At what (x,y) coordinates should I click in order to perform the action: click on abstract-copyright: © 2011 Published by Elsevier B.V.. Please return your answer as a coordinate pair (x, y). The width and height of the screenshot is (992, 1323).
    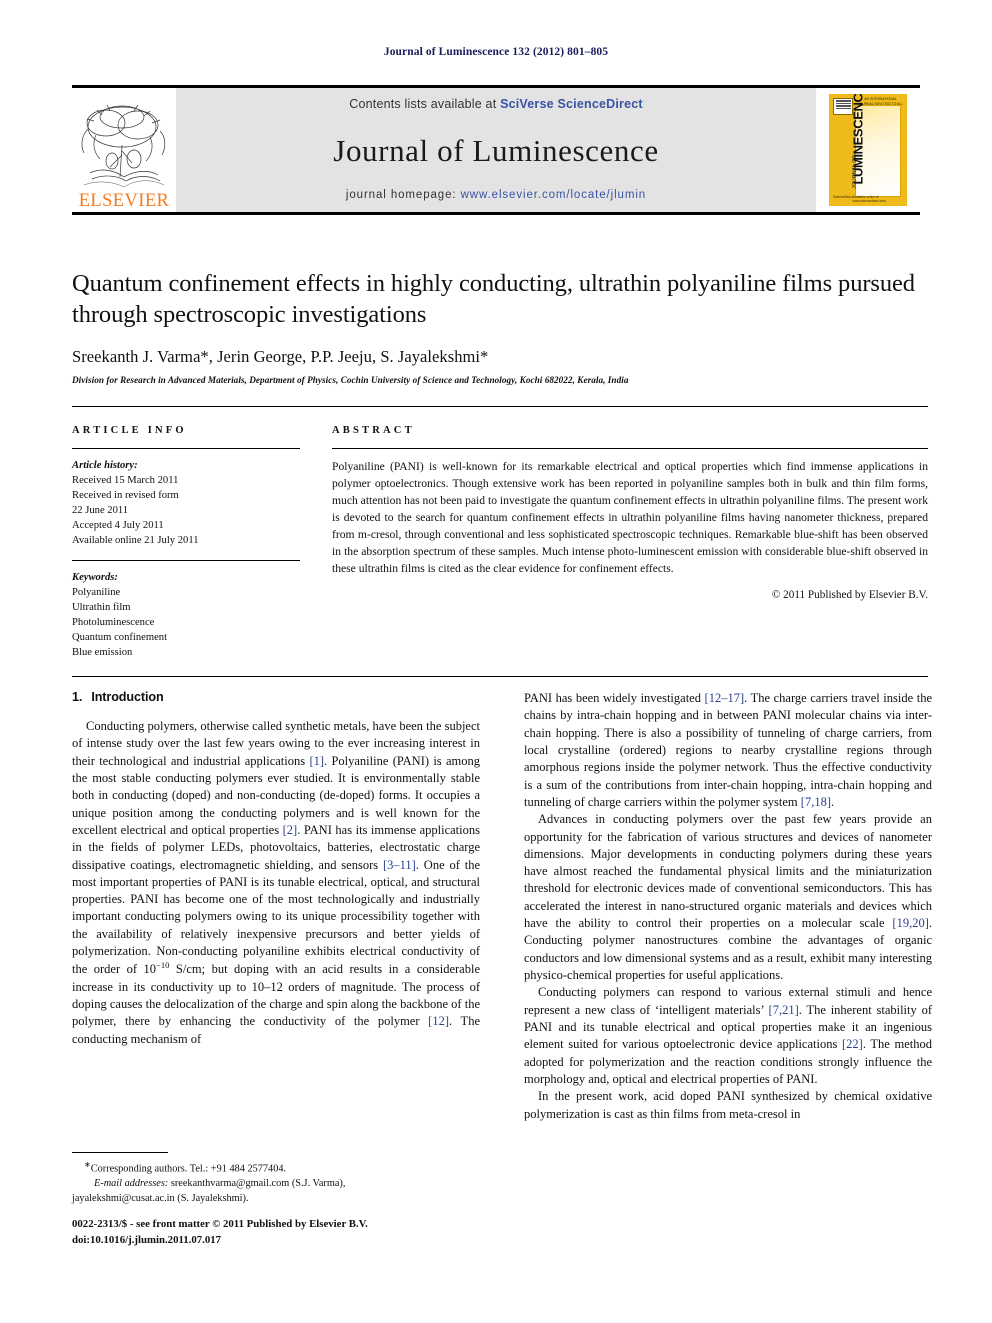
    Looking at the image, I should click on (849, 595).